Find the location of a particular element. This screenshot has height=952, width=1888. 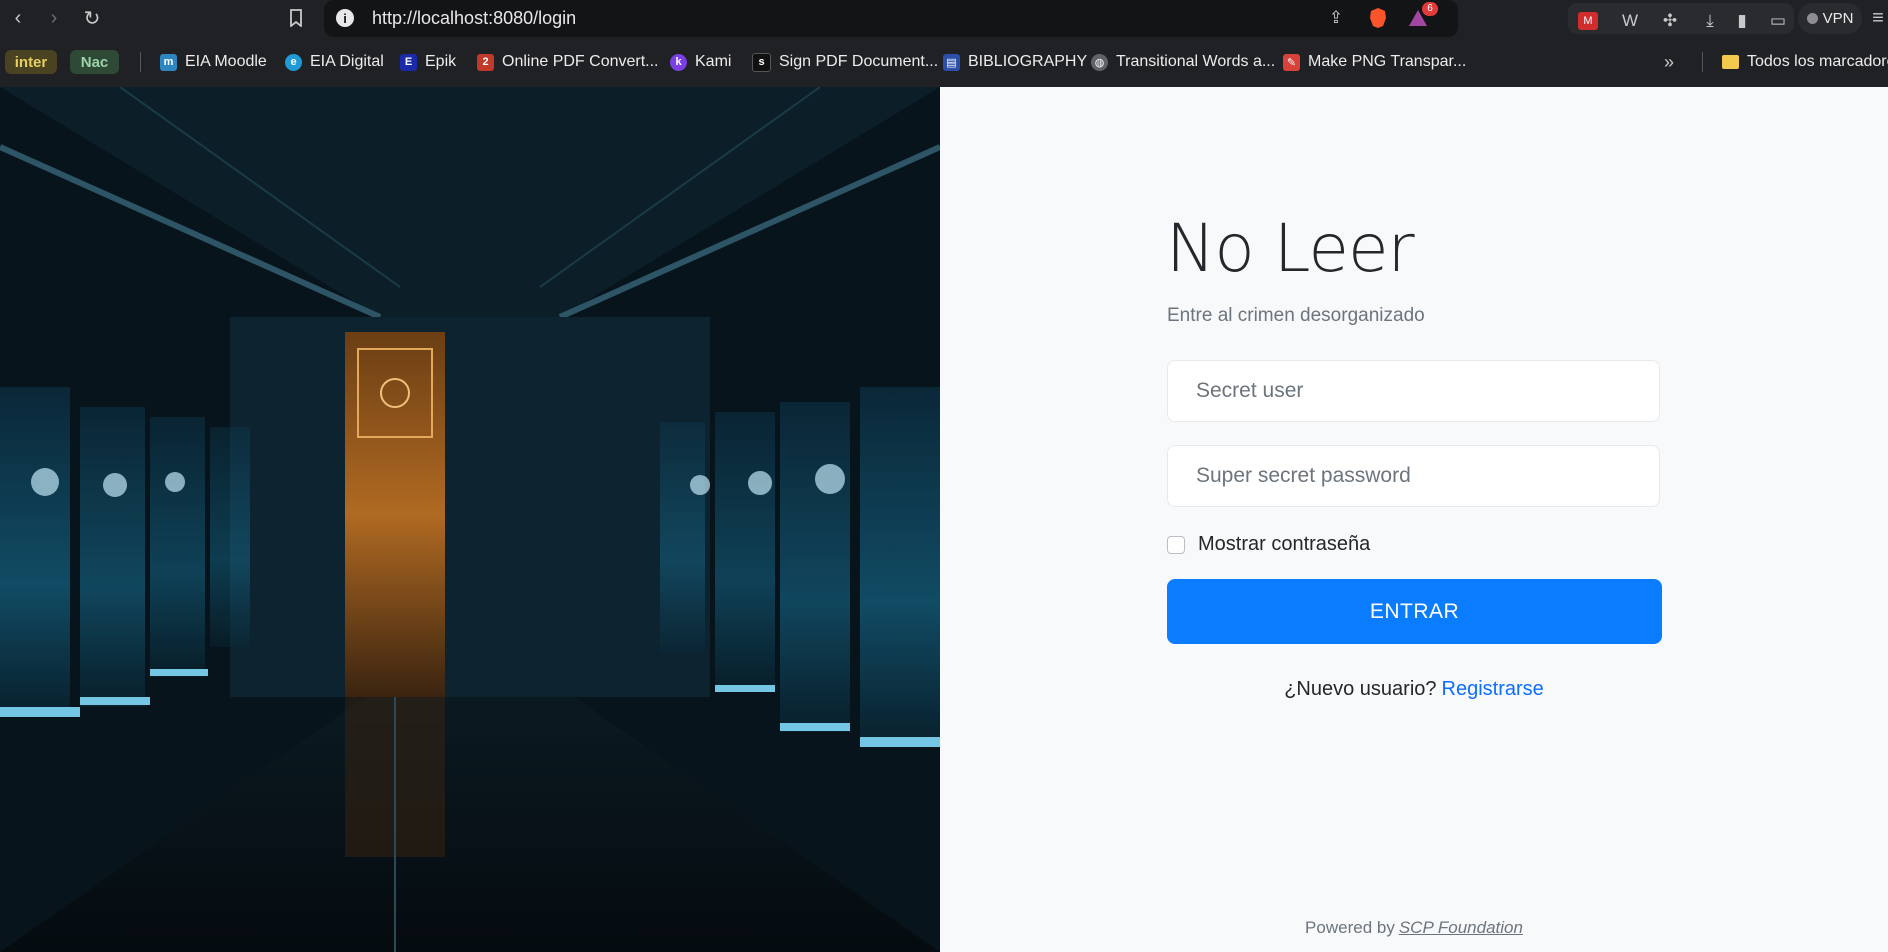

bookmark-label: BIBLIOGRAPHY is located at coordinates (1028, 61).